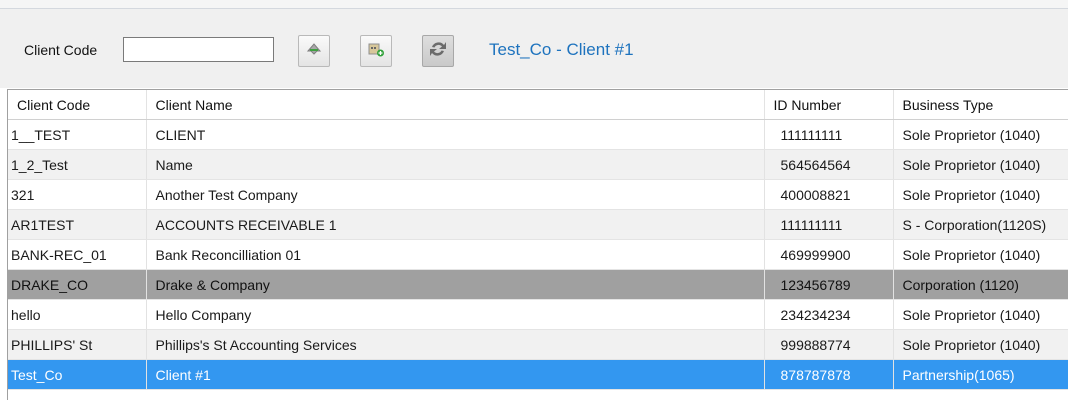 This screenshot has width=1068, height=400. Describe the element at coordinates (534, 4) in the screenshot. I see `window-top-strip` at that location.